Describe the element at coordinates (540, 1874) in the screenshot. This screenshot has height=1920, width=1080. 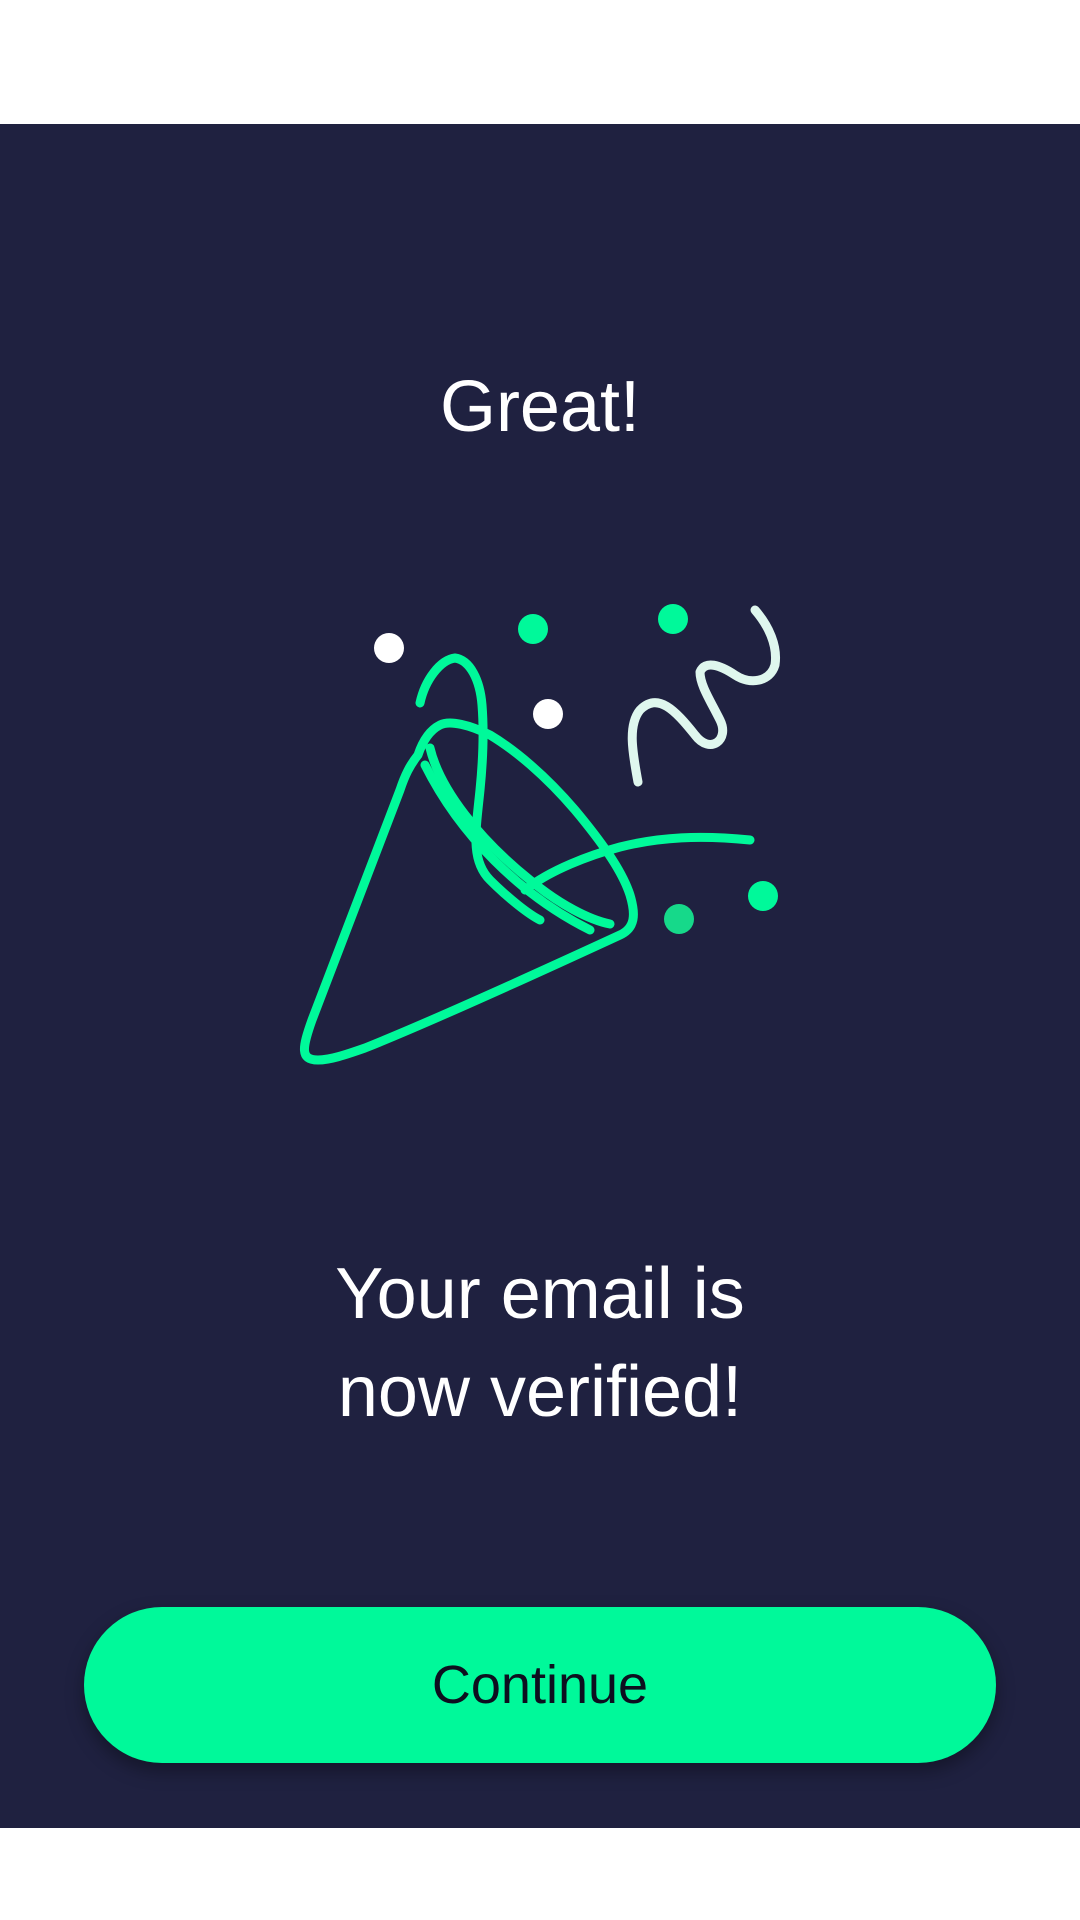
I see `navigation-bar-area` at that location.